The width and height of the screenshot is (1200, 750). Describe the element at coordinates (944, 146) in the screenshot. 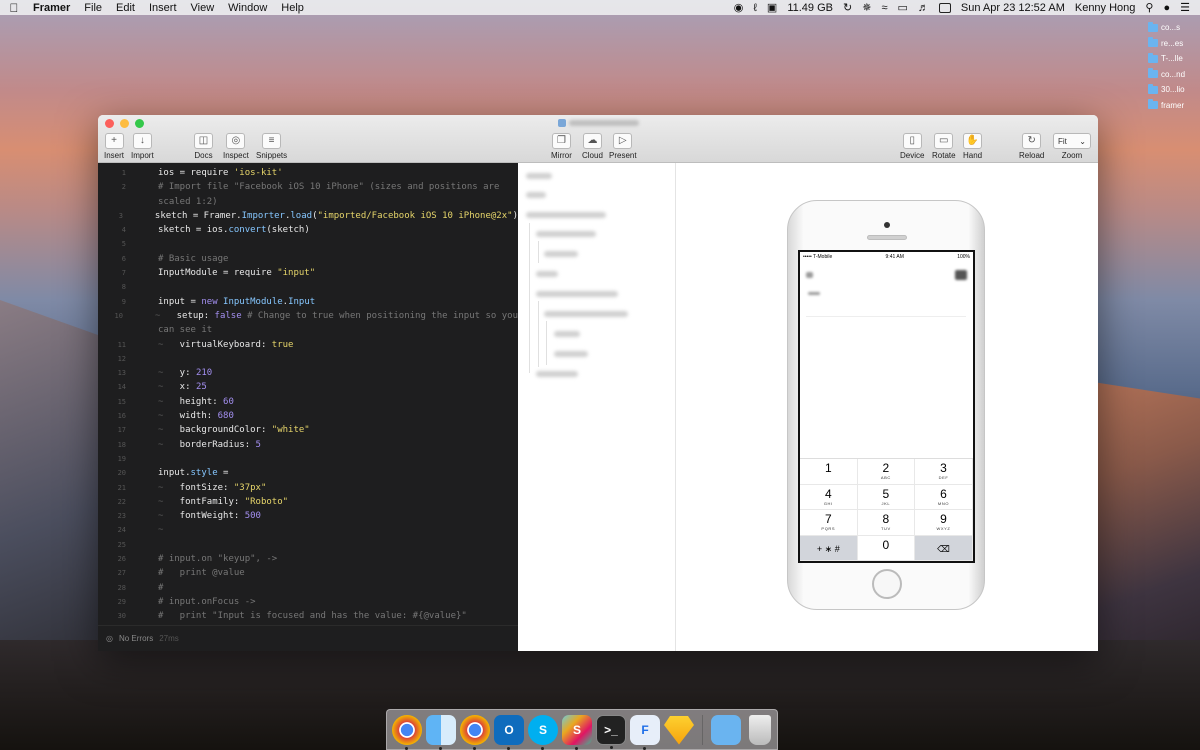

I see `rotate-button: ▭ Rotate` at that location.